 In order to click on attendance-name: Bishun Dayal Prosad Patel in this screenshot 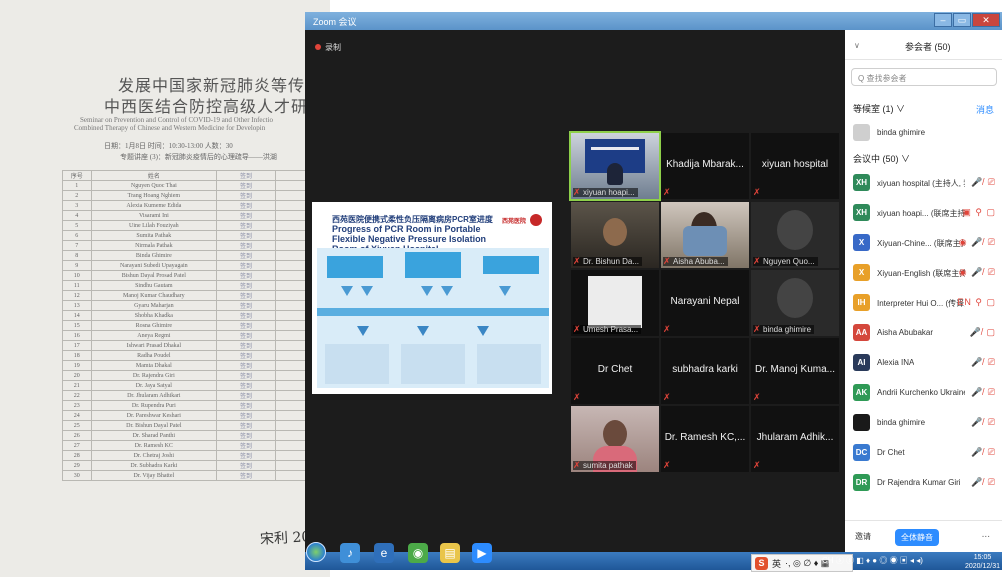, I will do `click(154, 275)`.